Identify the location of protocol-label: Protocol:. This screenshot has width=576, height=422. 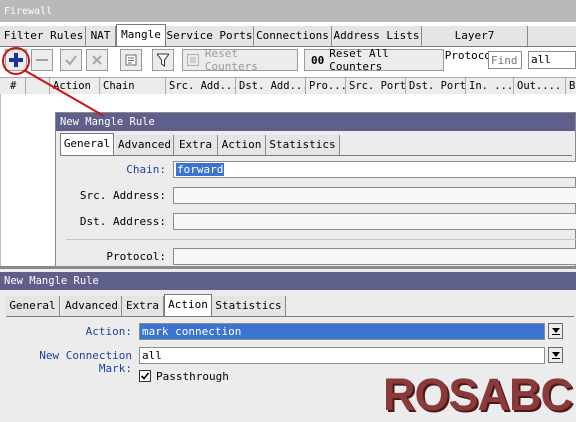
(136, 256).